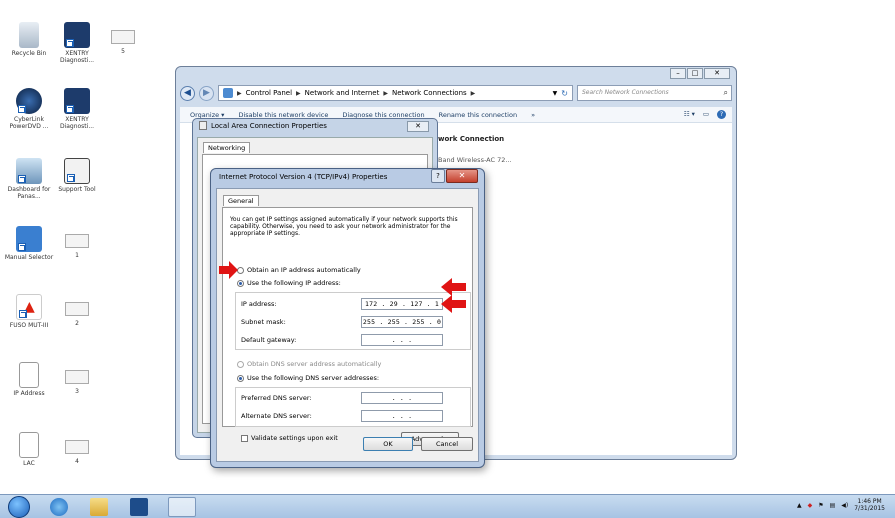 Image resolution: width=895 pixels, height=518 pixels. Describe the element at coordinates (99, 507) in the screenshot. I see `file-explorer-icon` at that location.